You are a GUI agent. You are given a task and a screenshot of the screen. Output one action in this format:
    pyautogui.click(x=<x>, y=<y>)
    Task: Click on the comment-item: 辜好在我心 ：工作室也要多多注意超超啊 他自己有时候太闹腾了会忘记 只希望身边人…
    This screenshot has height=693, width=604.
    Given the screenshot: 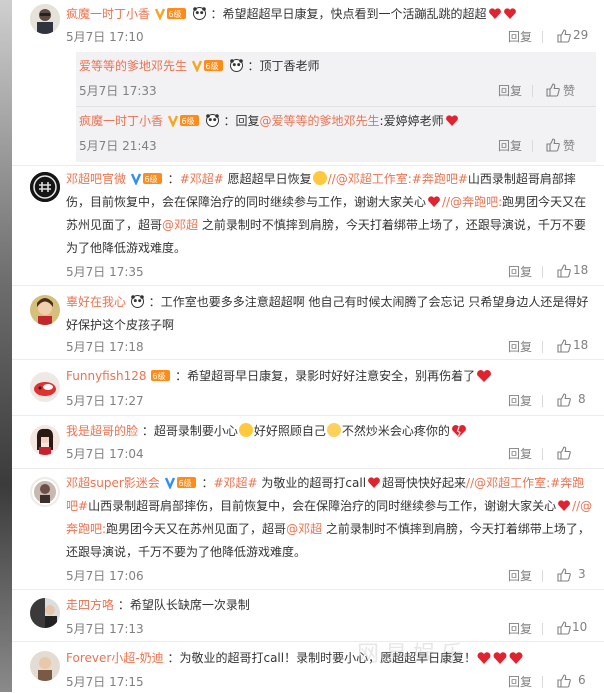 What is the action you would take?
    pyautogui.click(x=308, y=322)
    